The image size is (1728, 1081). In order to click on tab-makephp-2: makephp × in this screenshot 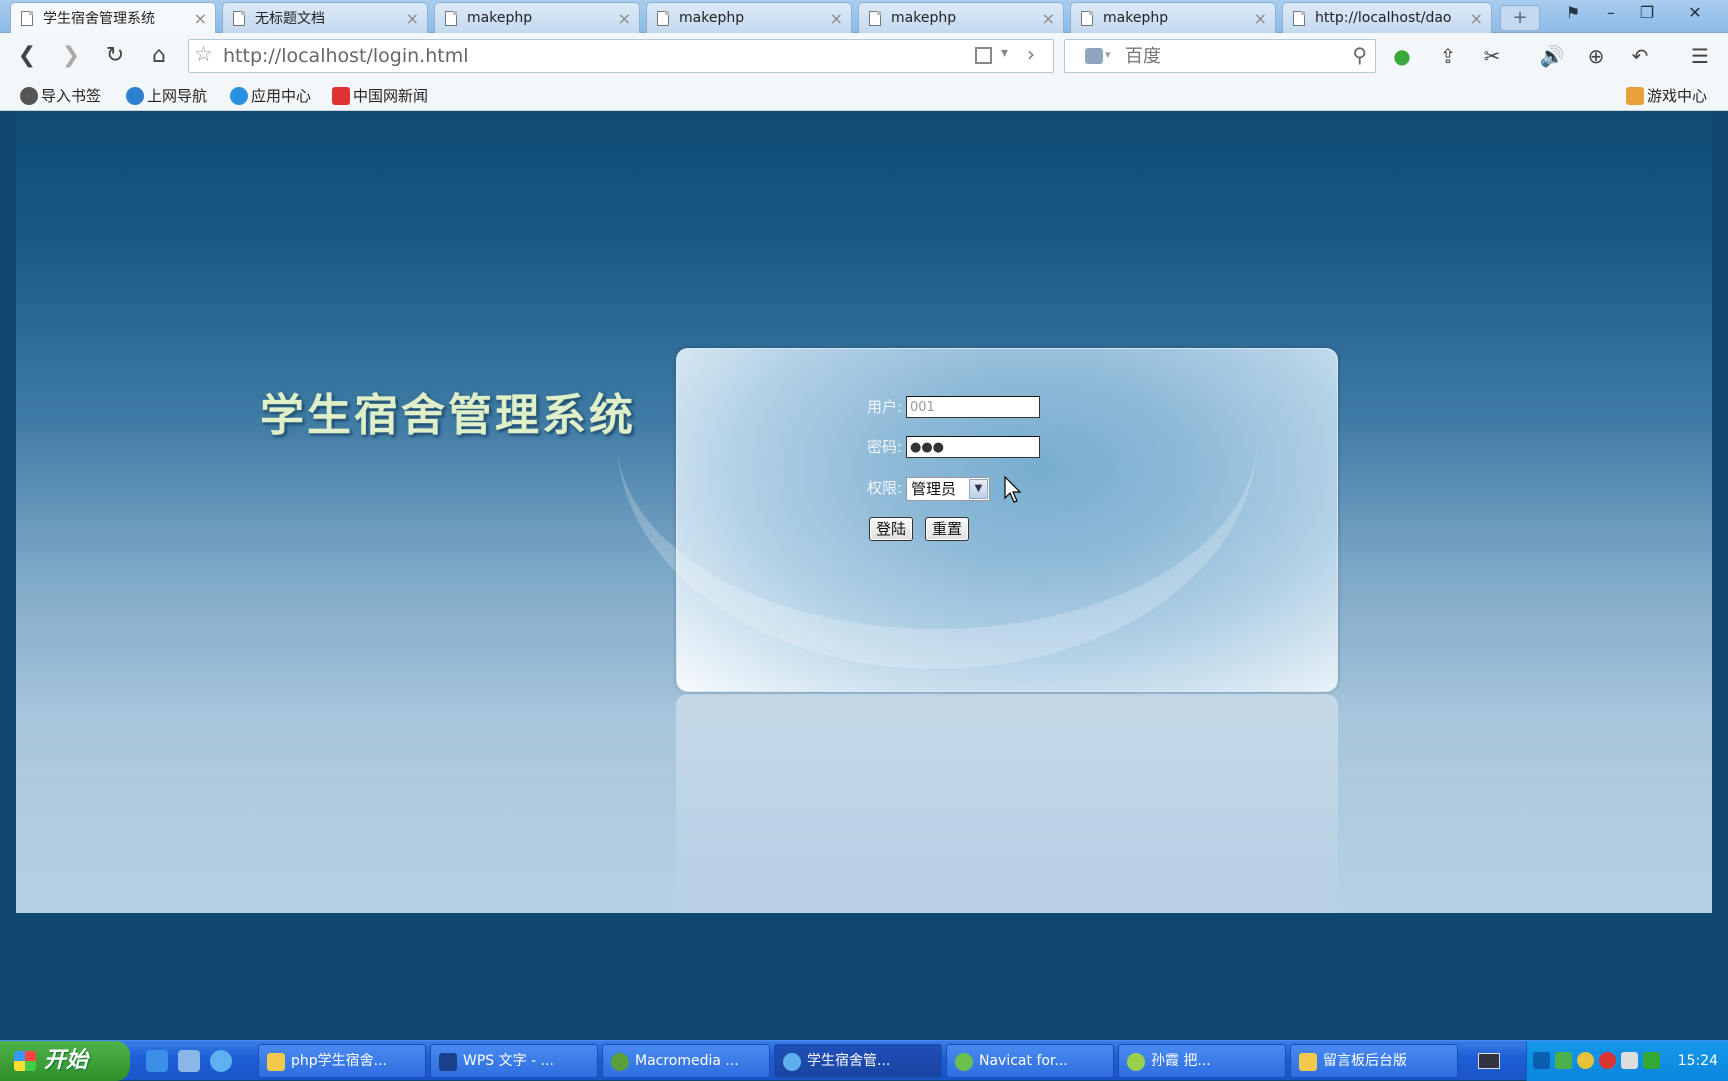, I will do `click(749, 17)`.